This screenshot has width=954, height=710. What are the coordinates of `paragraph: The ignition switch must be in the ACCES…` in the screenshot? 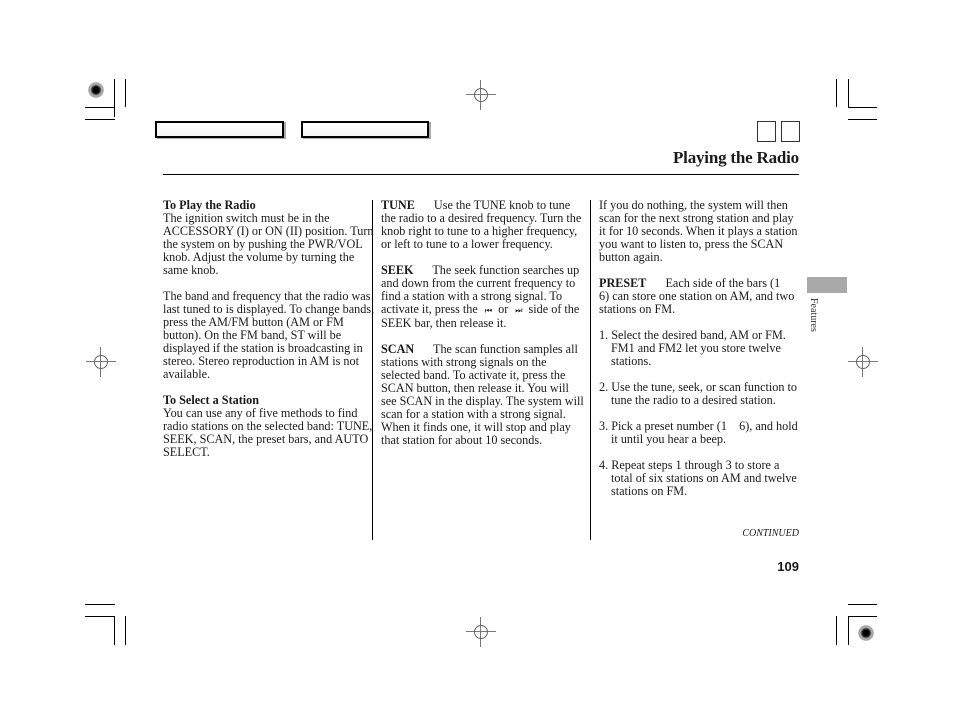 It's located at (268, 244).